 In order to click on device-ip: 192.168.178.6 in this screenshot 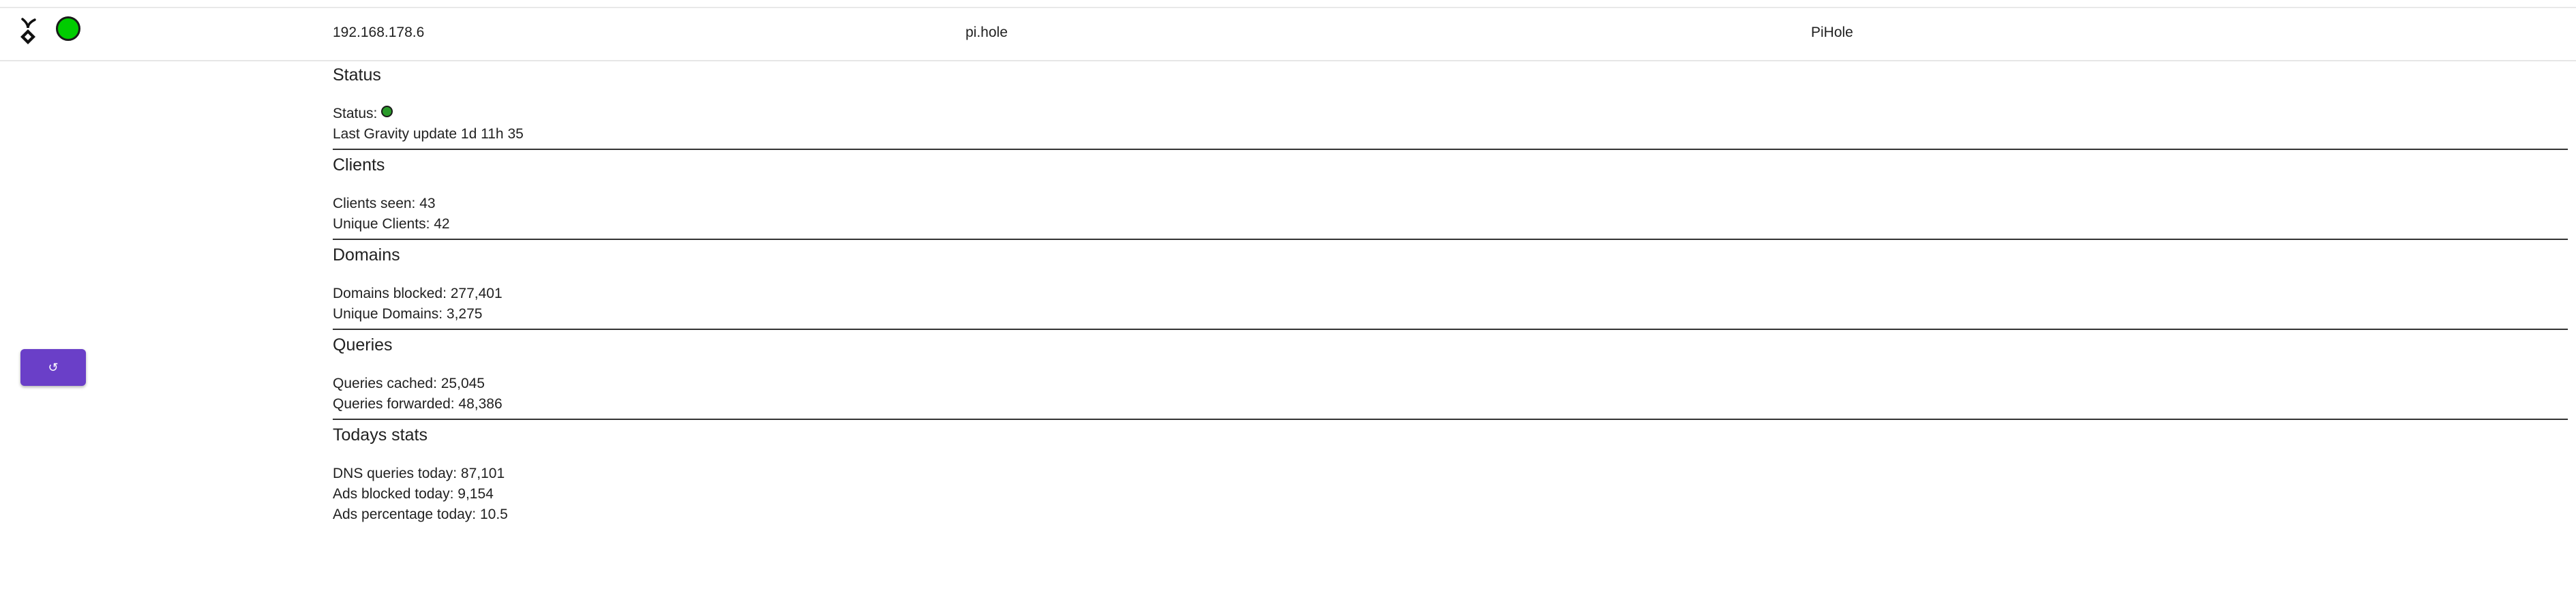, I will do `click(379, 32)`.